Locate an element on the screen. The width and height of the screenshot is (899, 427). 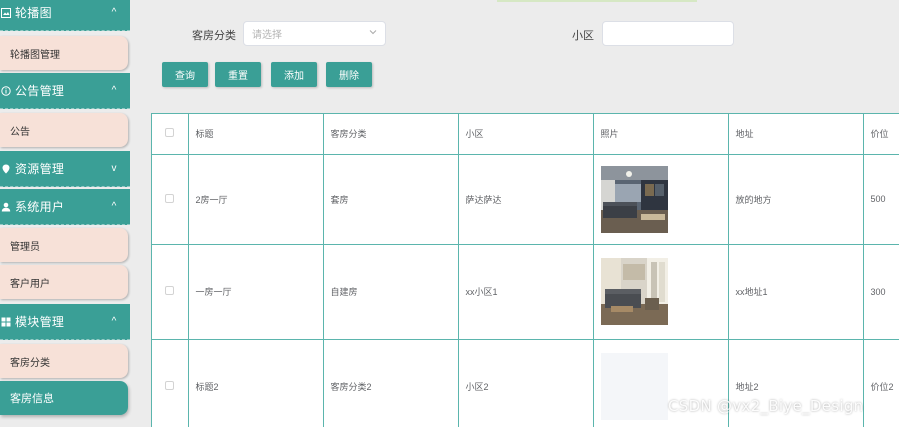
cell-price: 300 is located at coordinates (881, 292).